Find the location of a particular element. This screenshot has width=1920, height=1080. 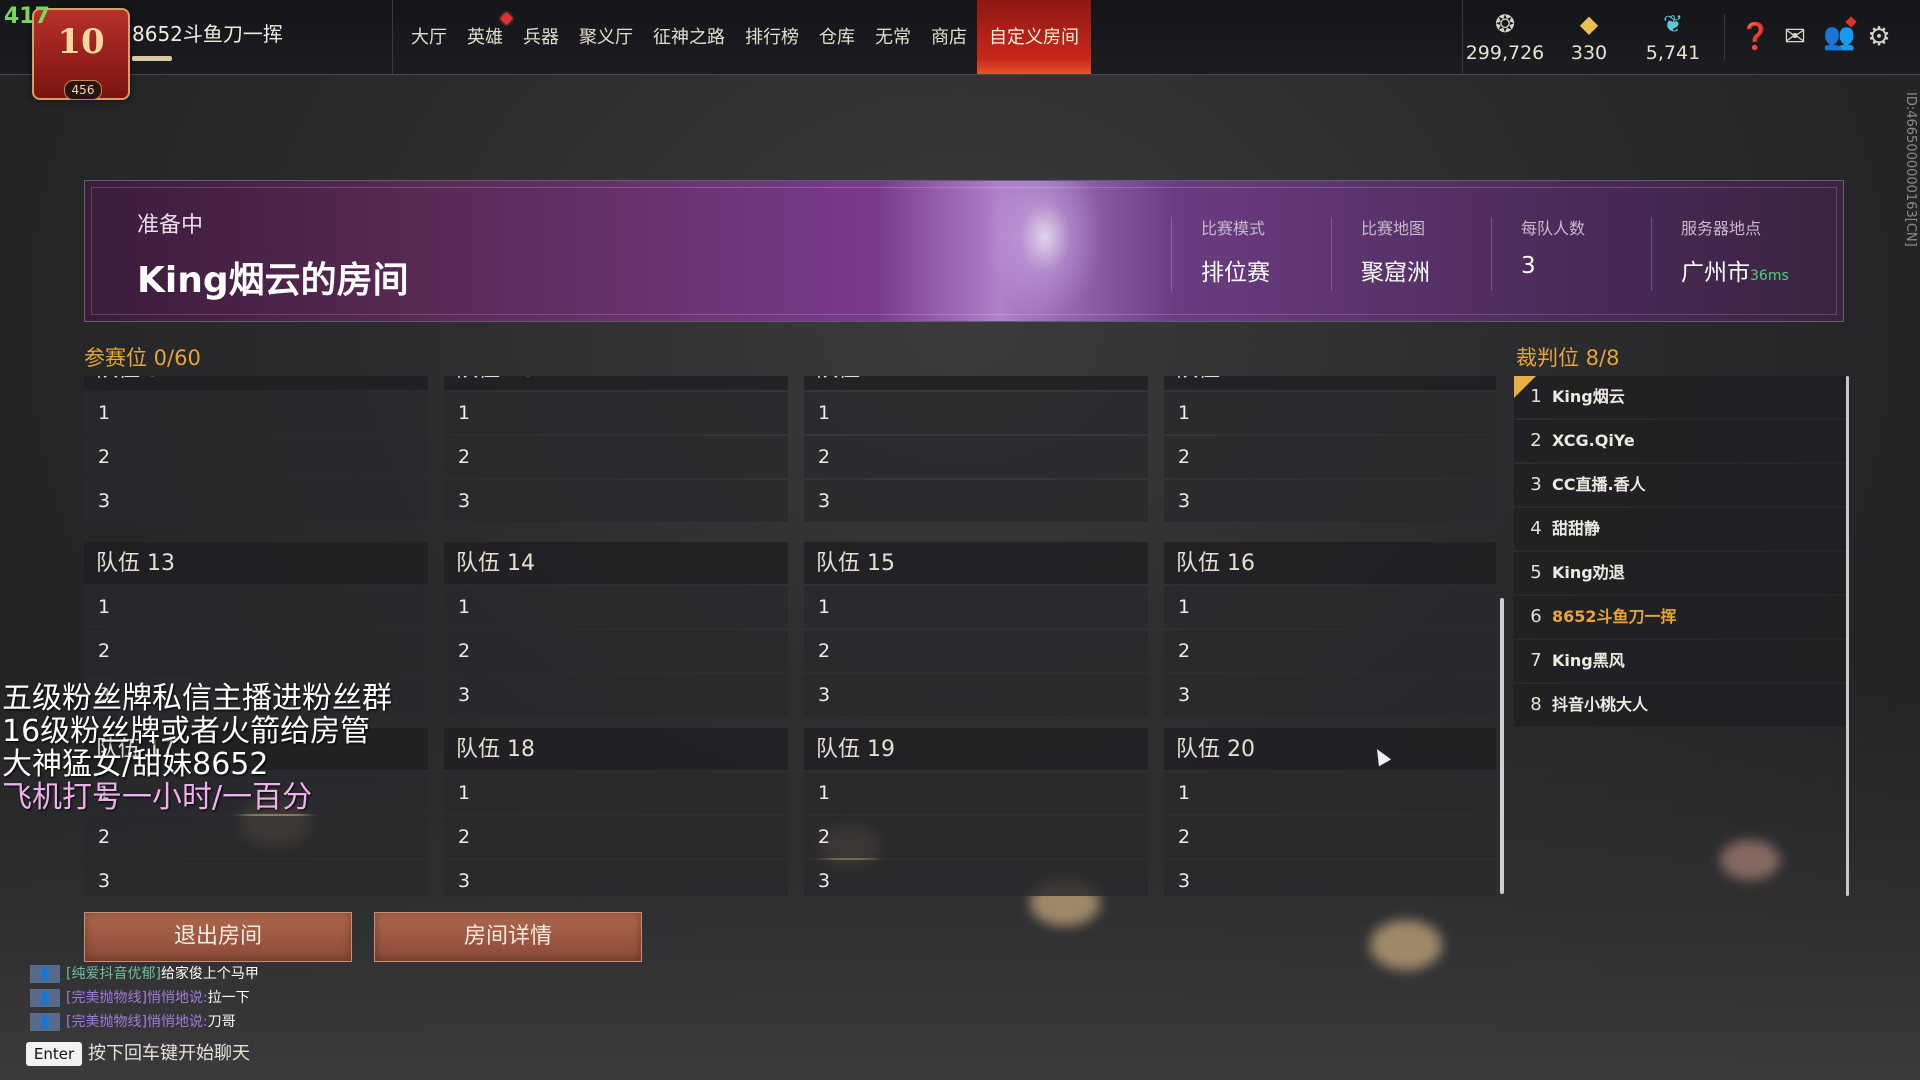

nav-tab-9: 自定义房间 is located at coordinates (1034, 37).